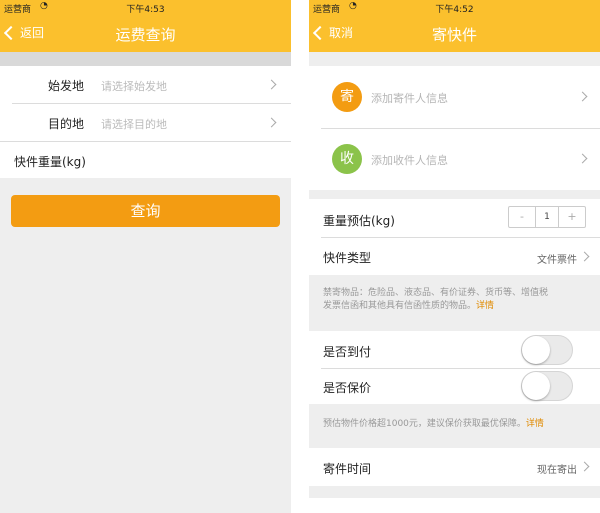 The image size is (600, 513). I want to click on package-type-value: 文件票件, so click(557, 260).